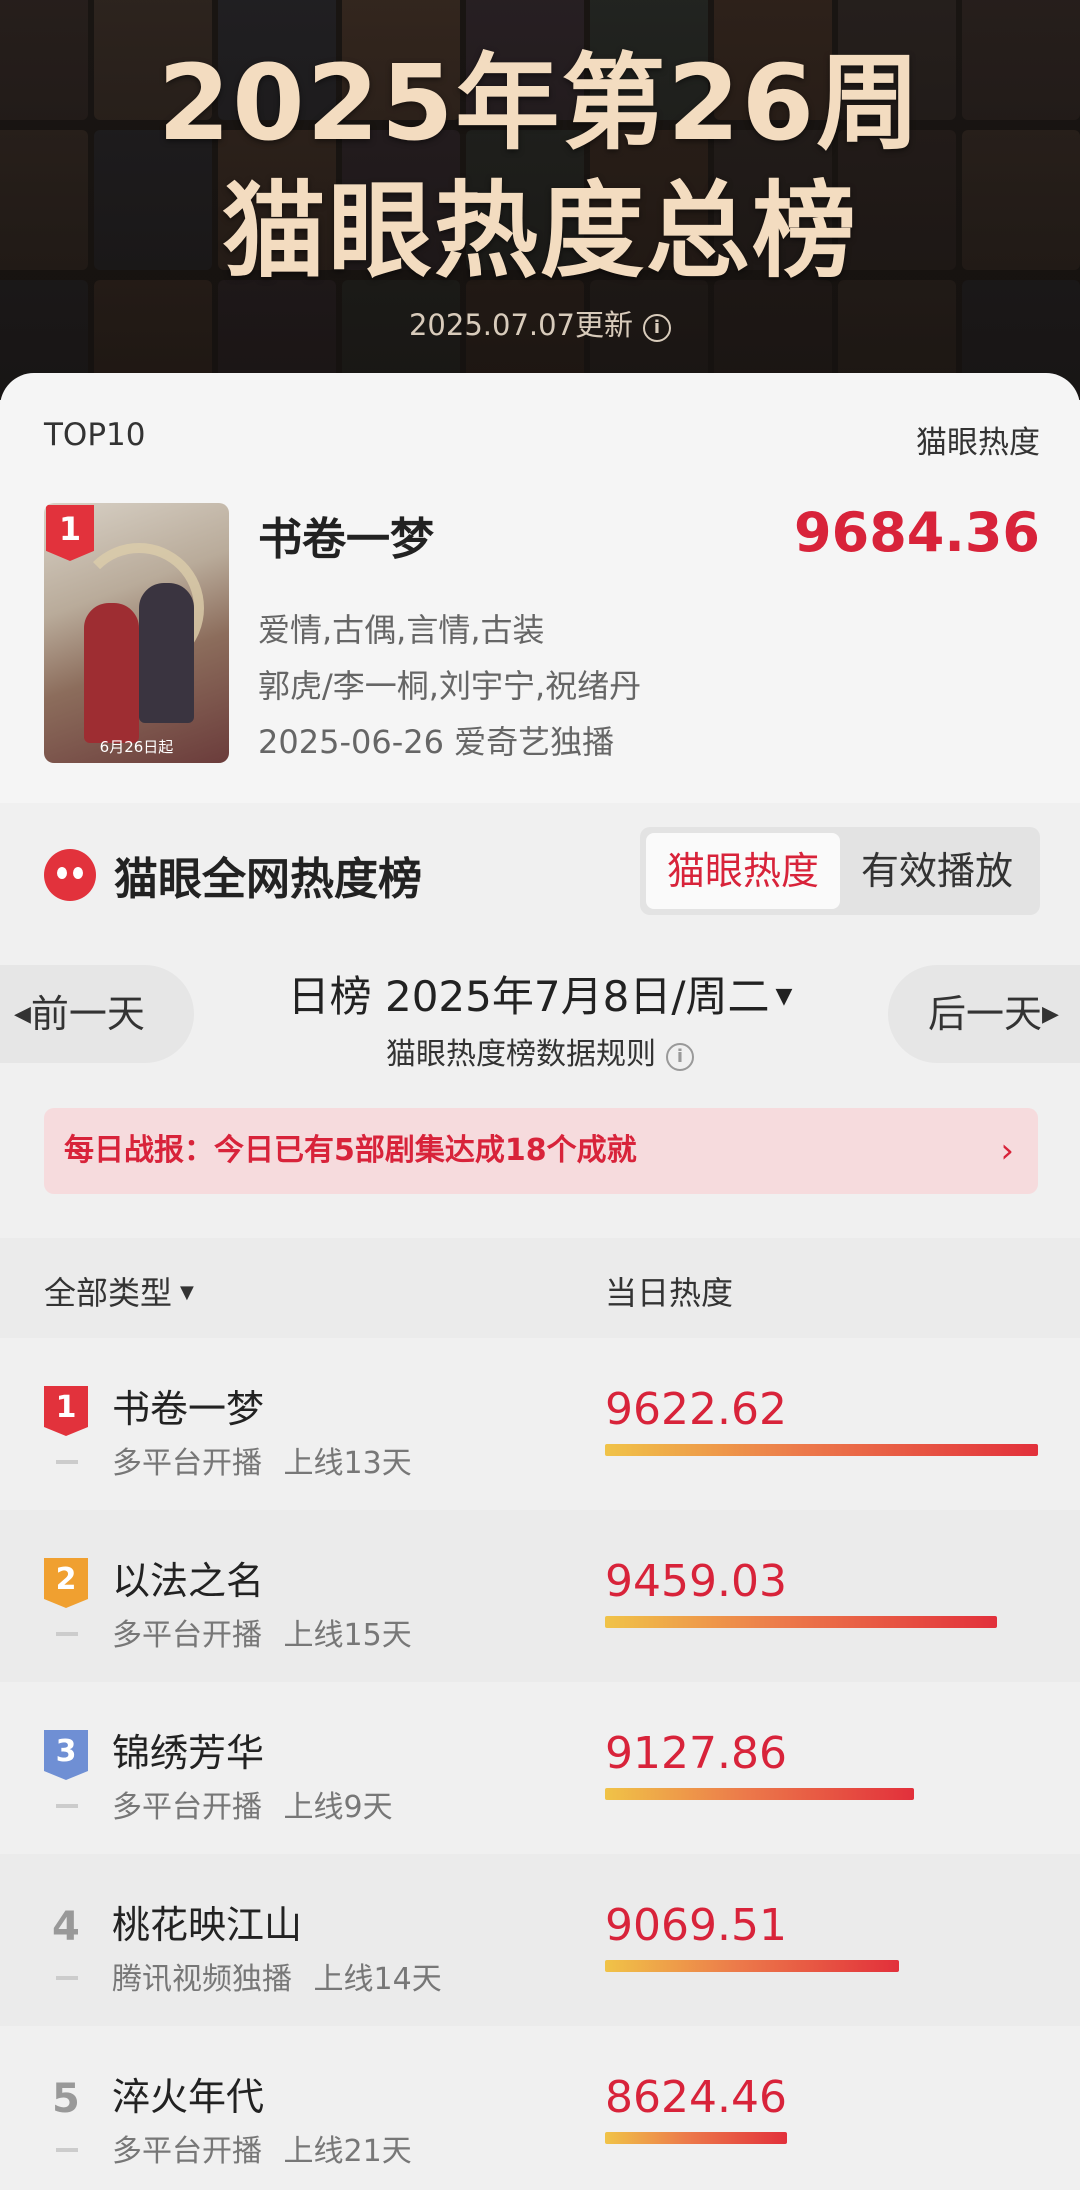  I want to click on type-filter-dropdown: 全部类型 ▼, so click(119, 1291).